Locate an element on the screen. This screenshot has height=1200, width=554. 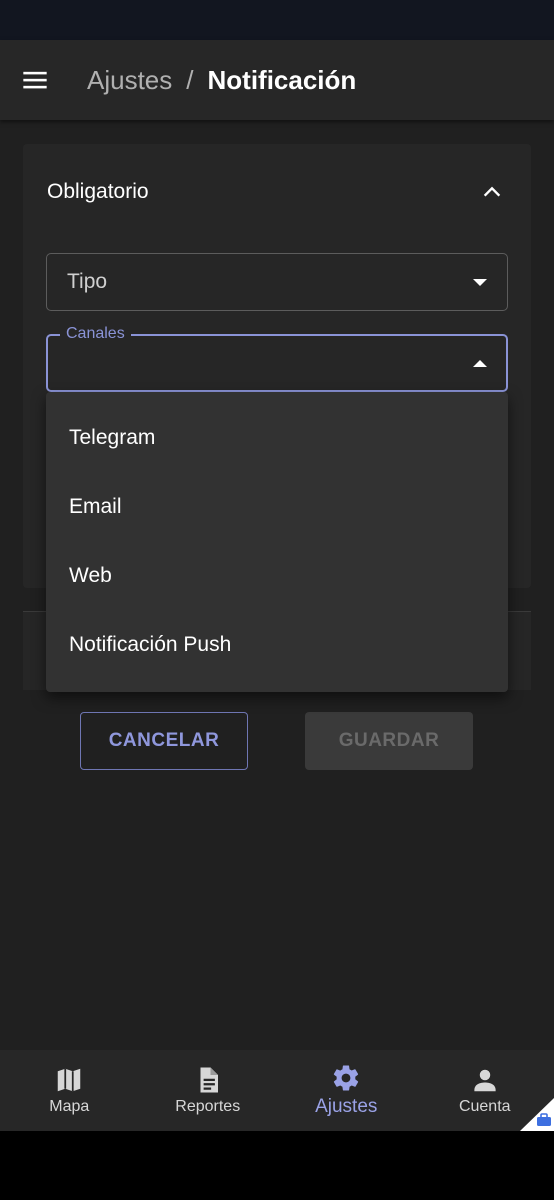
dropdown-option-email: Email is located at coordinates (277, 506).